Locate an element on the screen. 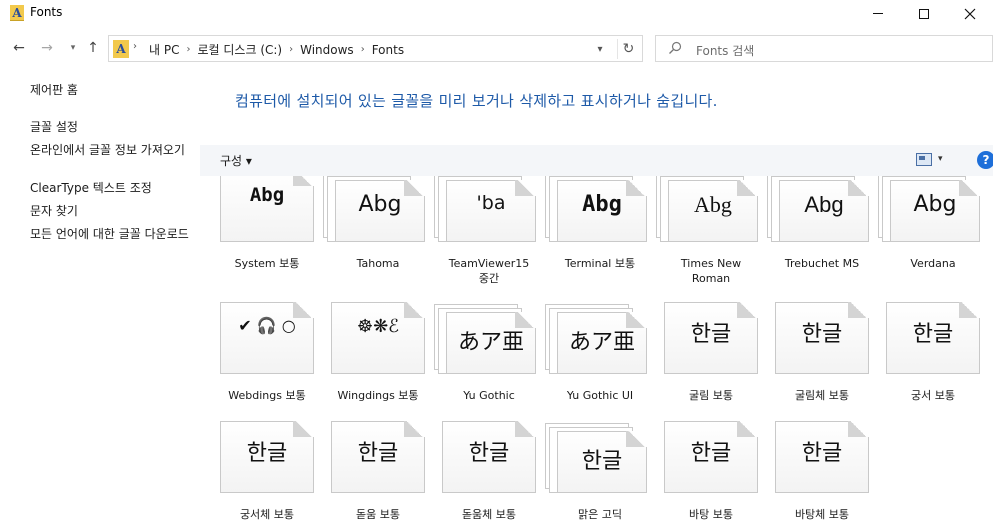  font-sample-preview: 'ba is located at coordinates (491, 203).